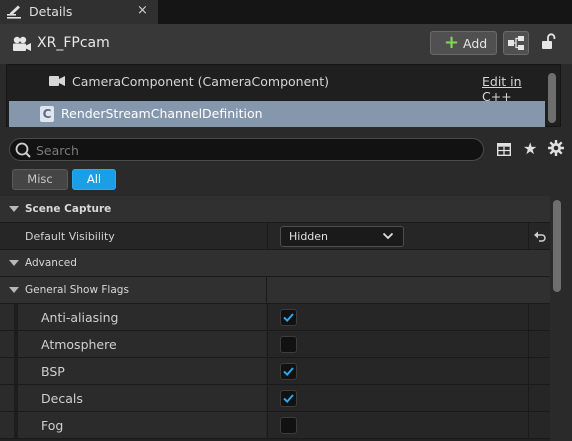 The image size is (572, 441). What do you see at coordinates (288, 344) in the screenshot?
I see `atmosphere-checkbox` at bounding box center [288, 344].